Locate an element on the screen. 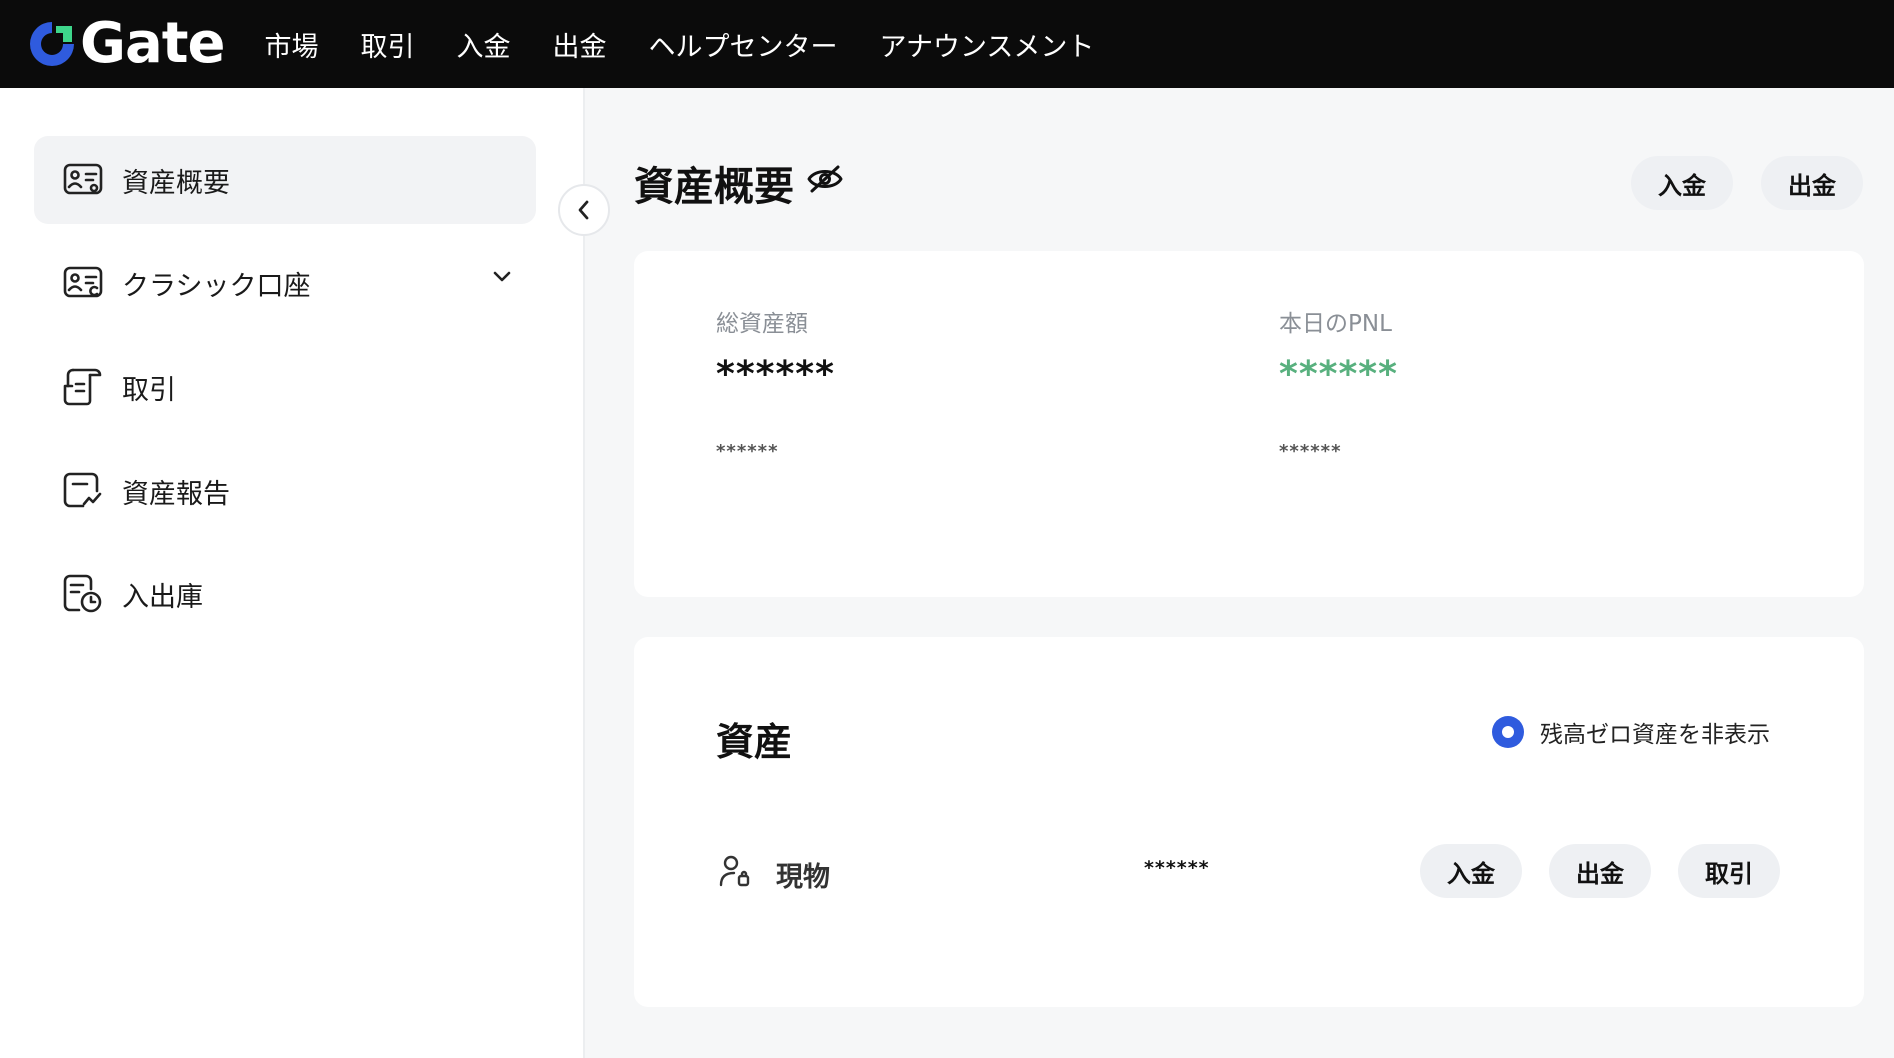 The height and width of the screenshot is (1058, 1894). sidebar-item-asset-report: 資産報告 is located at coordinates (285, 491).